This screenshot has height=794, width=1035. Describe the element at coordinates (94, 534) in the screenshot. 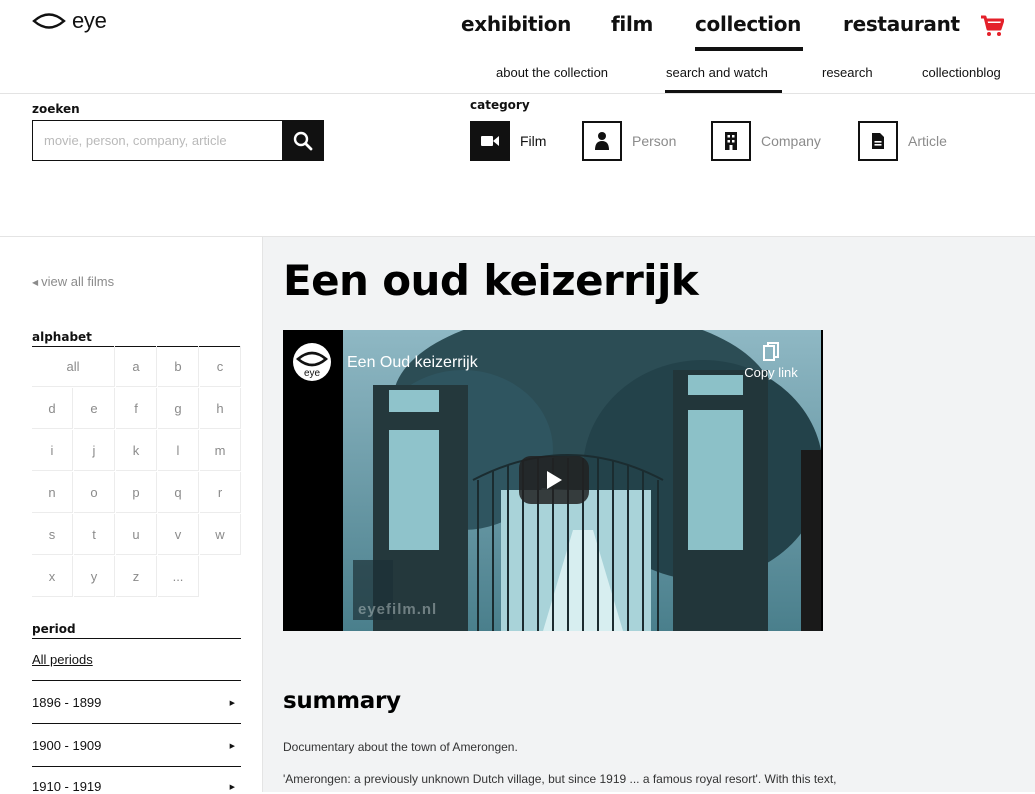

I see `alphabet-letter: t` at that location.